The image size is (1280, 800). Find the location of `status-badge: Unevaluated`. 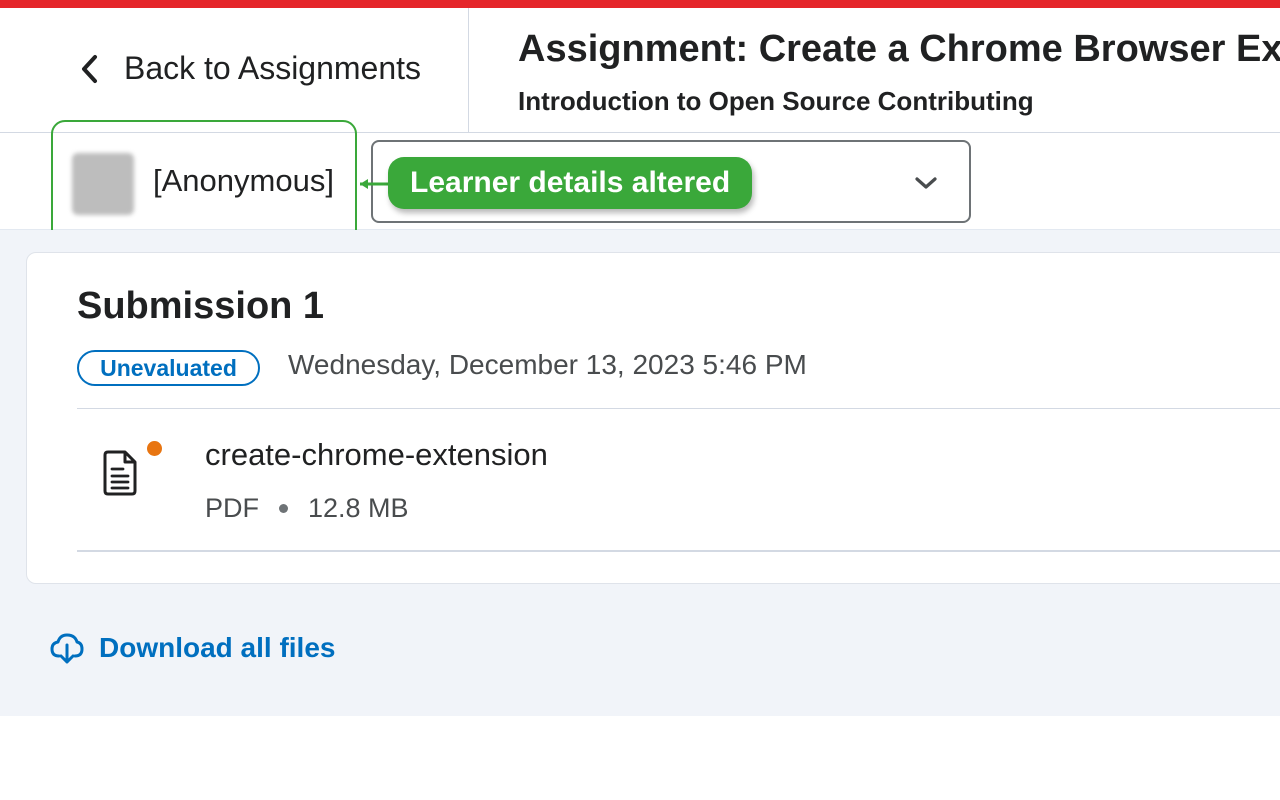

status-badge: Unevaluated is located at coordinates (168, 368).